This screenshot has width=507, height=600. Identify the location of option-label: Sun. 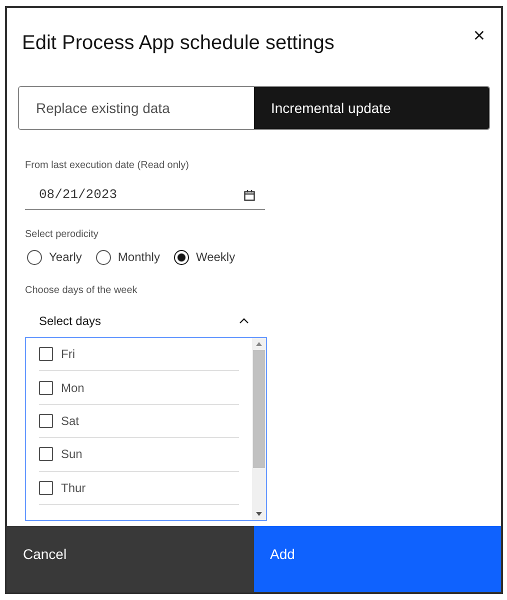
(71, 455).